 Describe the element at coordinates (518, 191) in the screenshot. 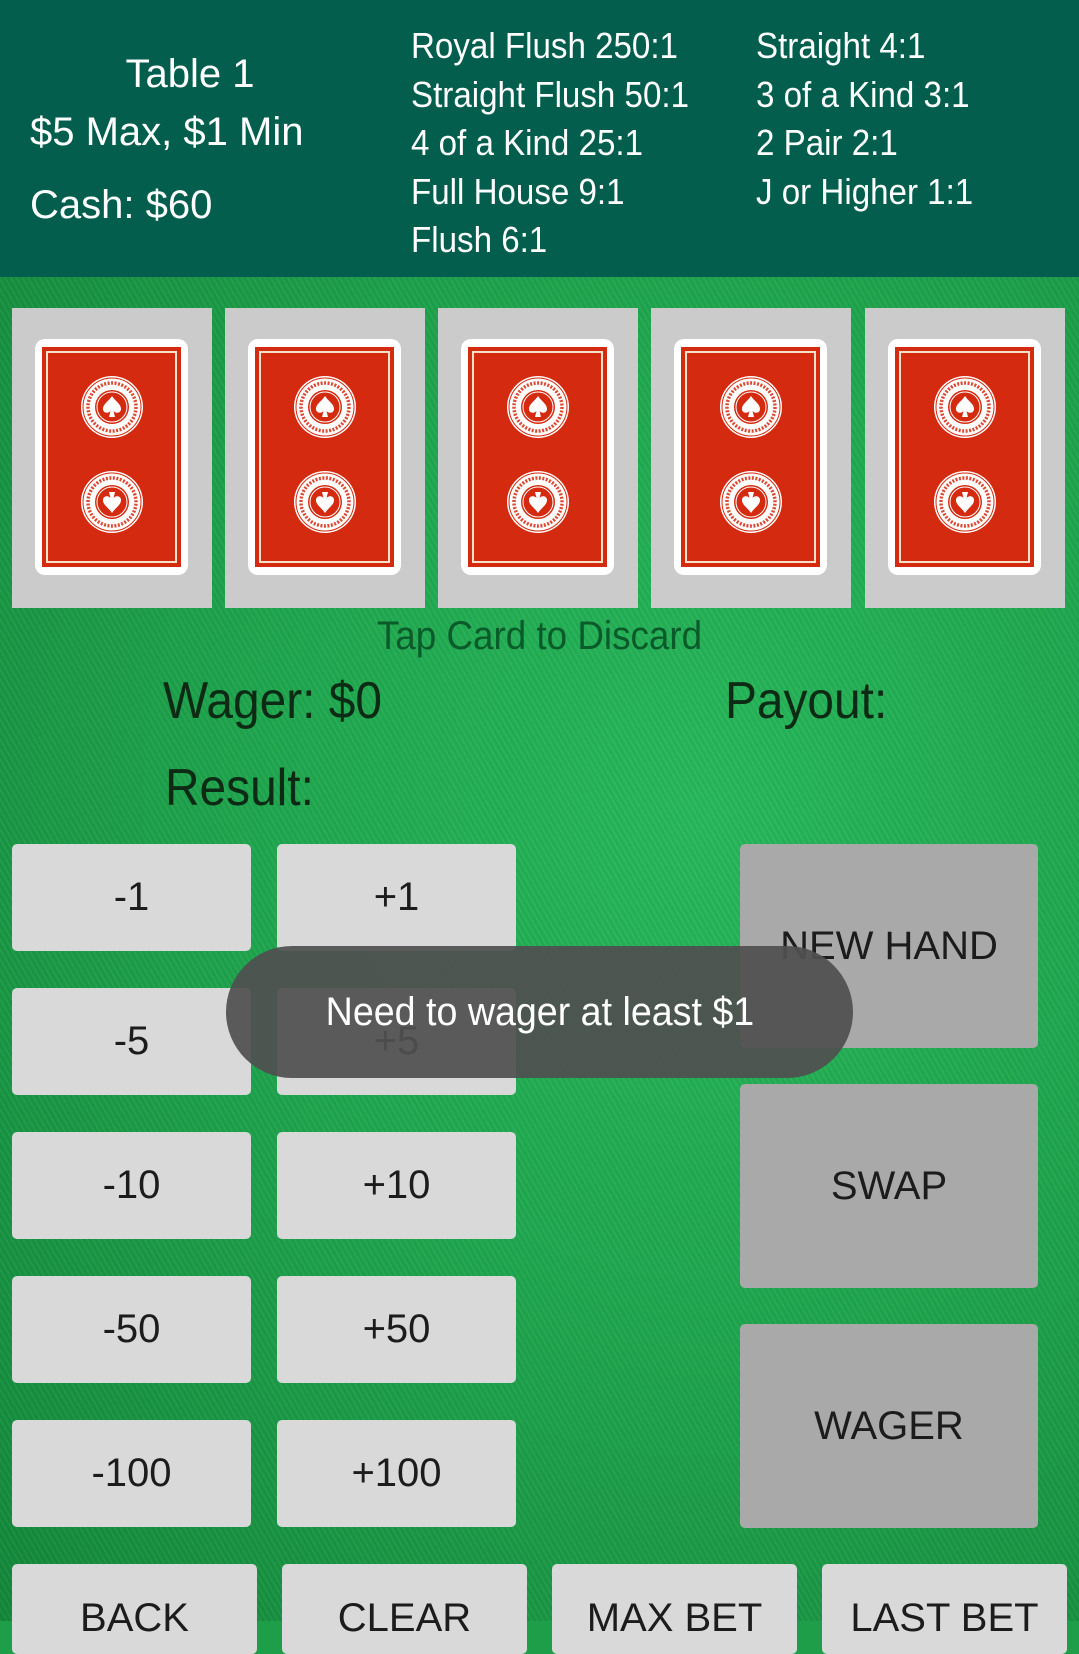

I see `paytable-entry: Full House 9:1` at that location.